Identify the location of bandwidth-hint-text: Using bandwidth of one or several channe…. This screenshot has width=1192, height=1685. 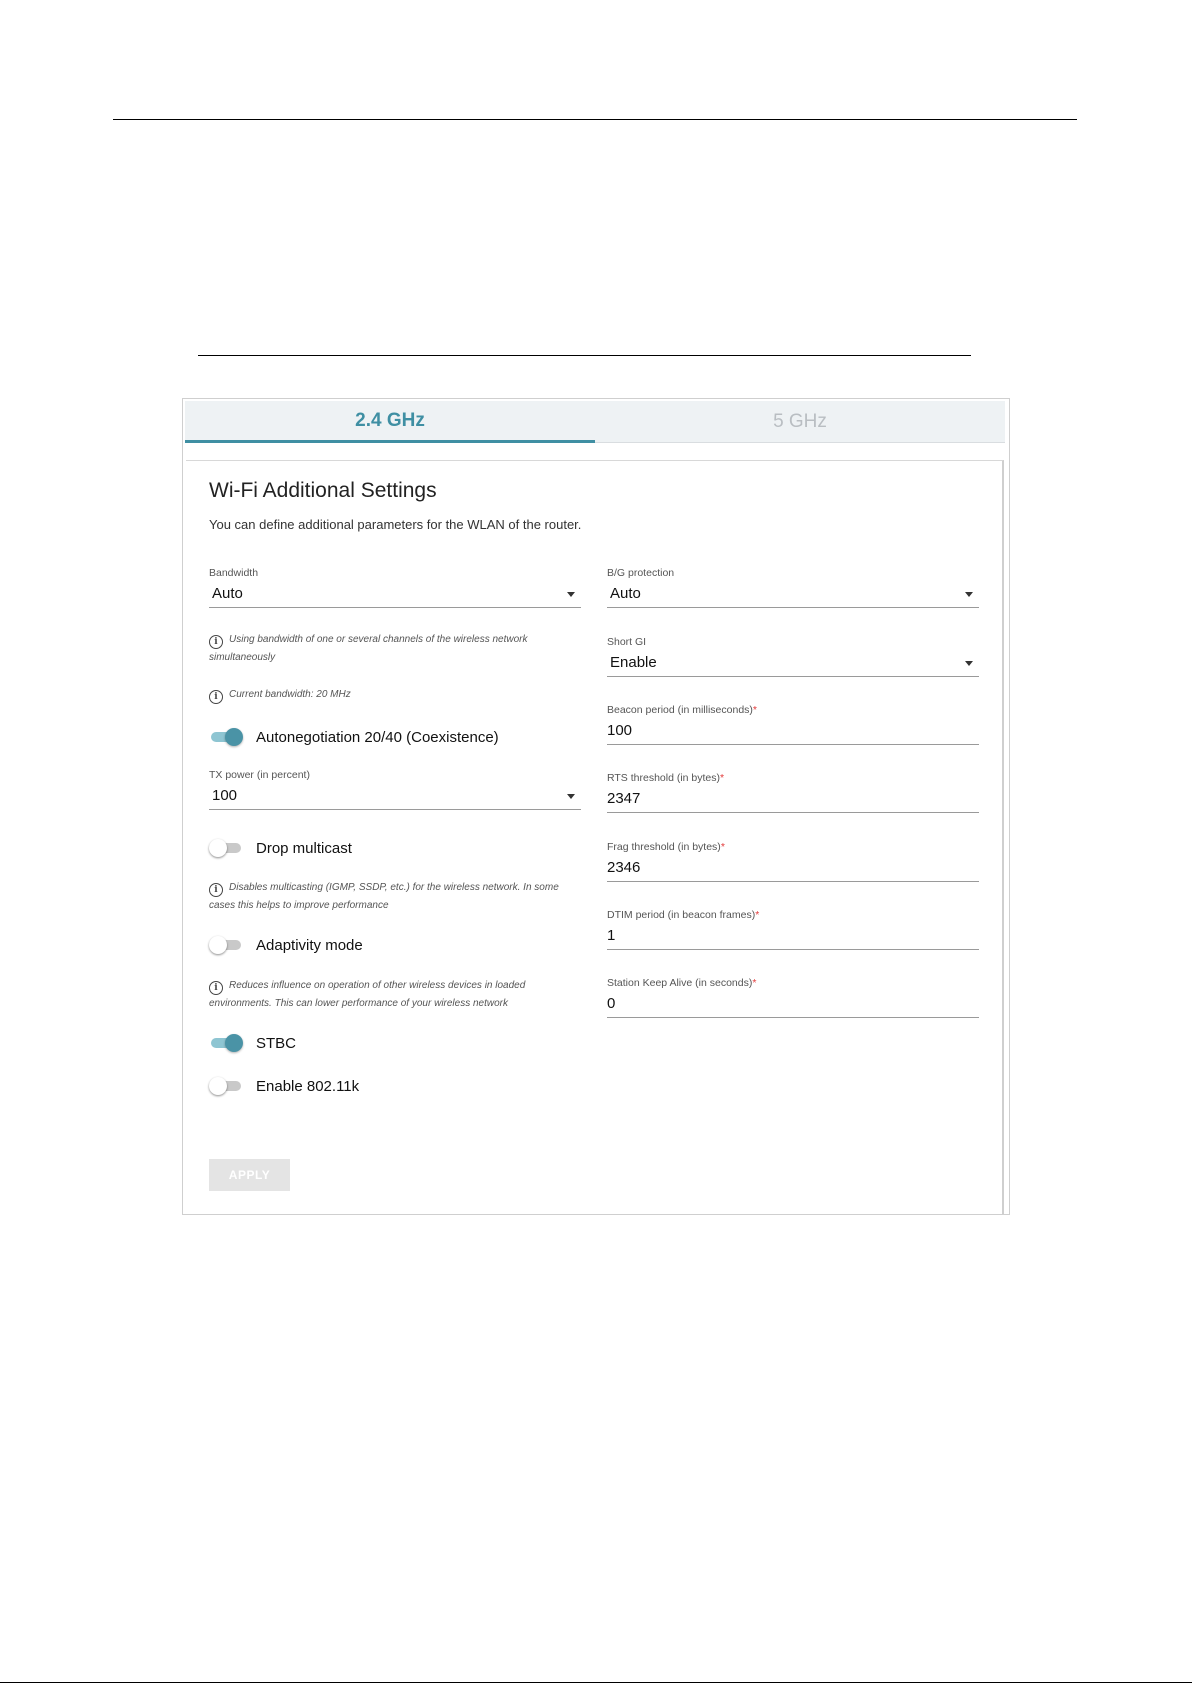
(368, 648).